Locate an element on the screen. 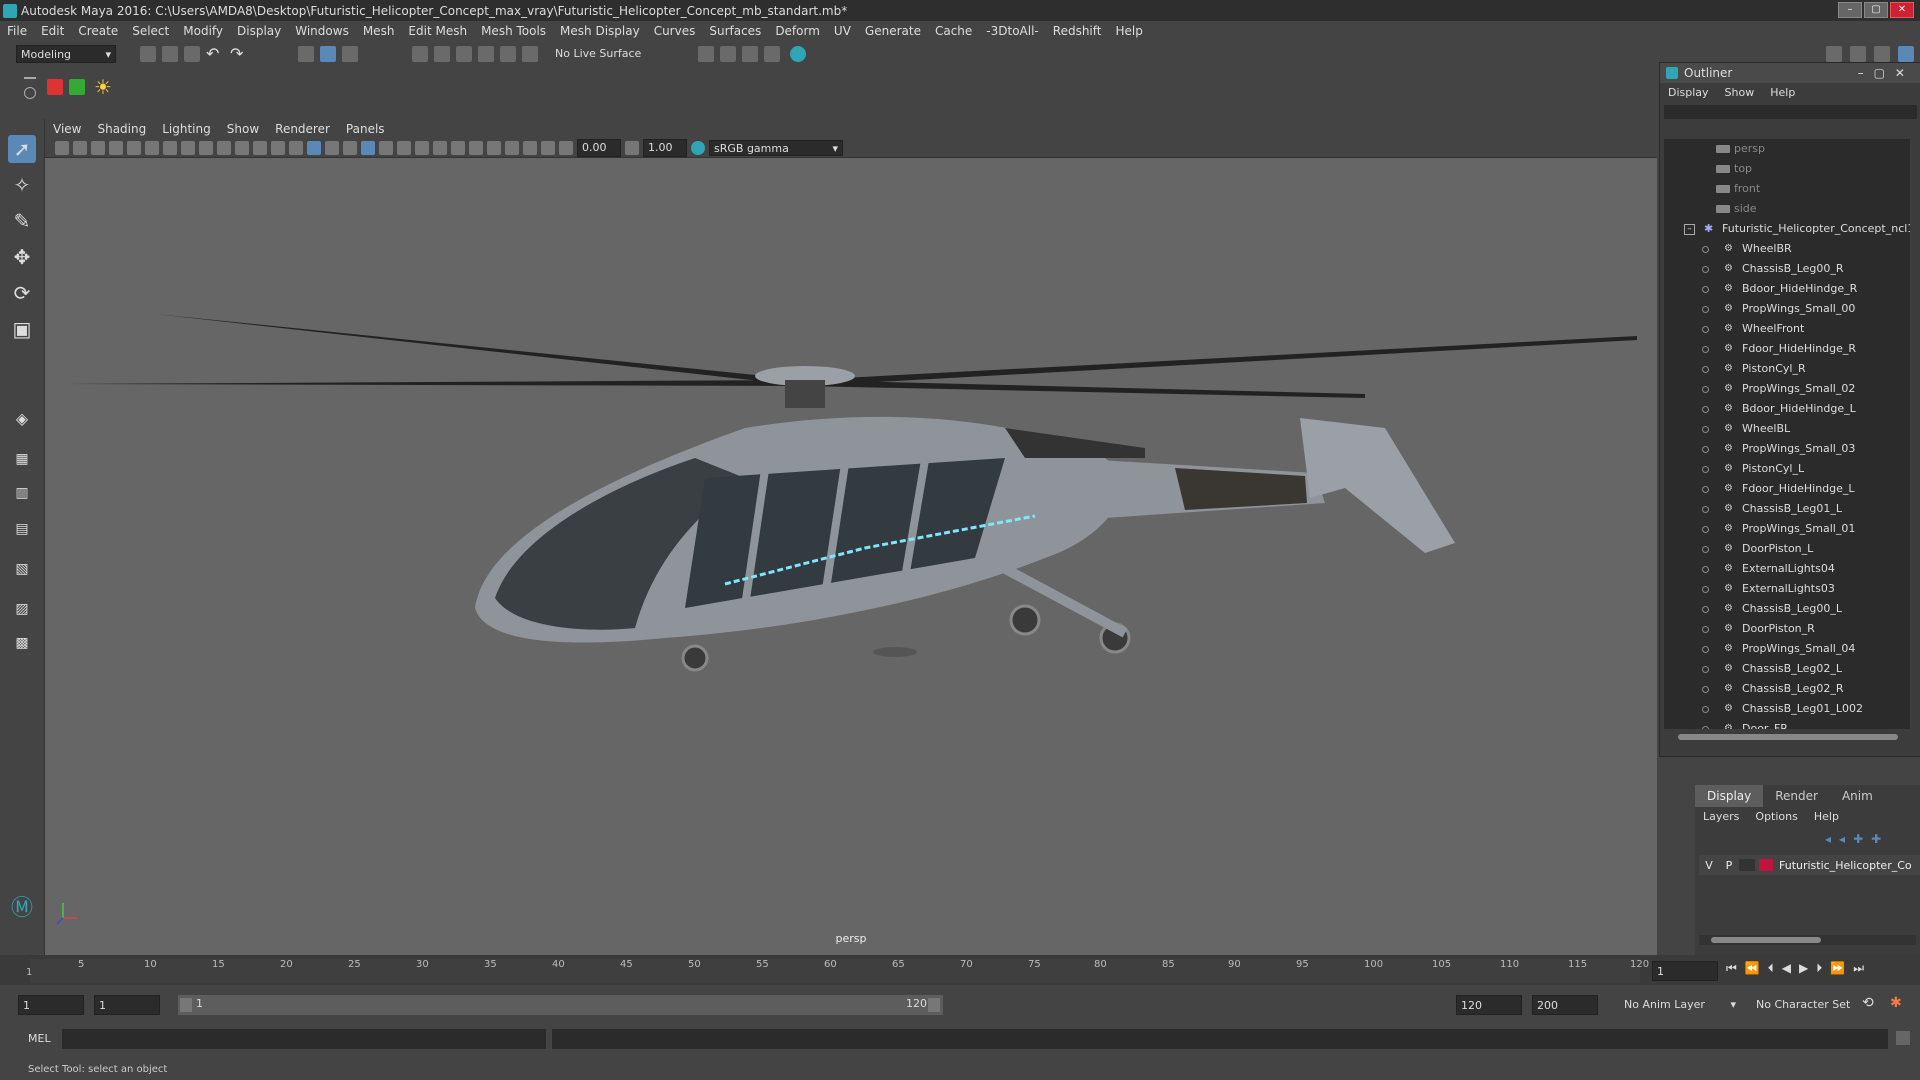  anim-layer-dropdown: No Anim Layer ▾ is located at coordinates (1680, 1005).